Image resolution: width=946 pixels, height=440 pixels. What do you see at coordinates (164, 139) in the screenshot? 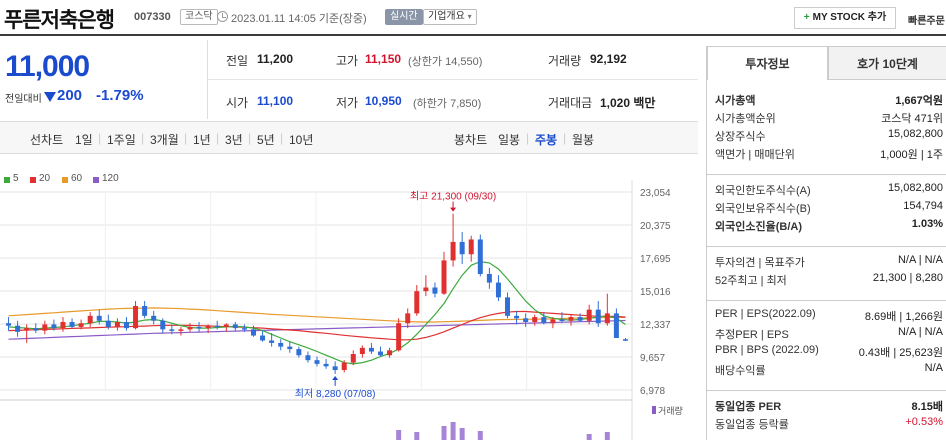
I see `period-3m: 3개월` at bounding box center [164, 139].